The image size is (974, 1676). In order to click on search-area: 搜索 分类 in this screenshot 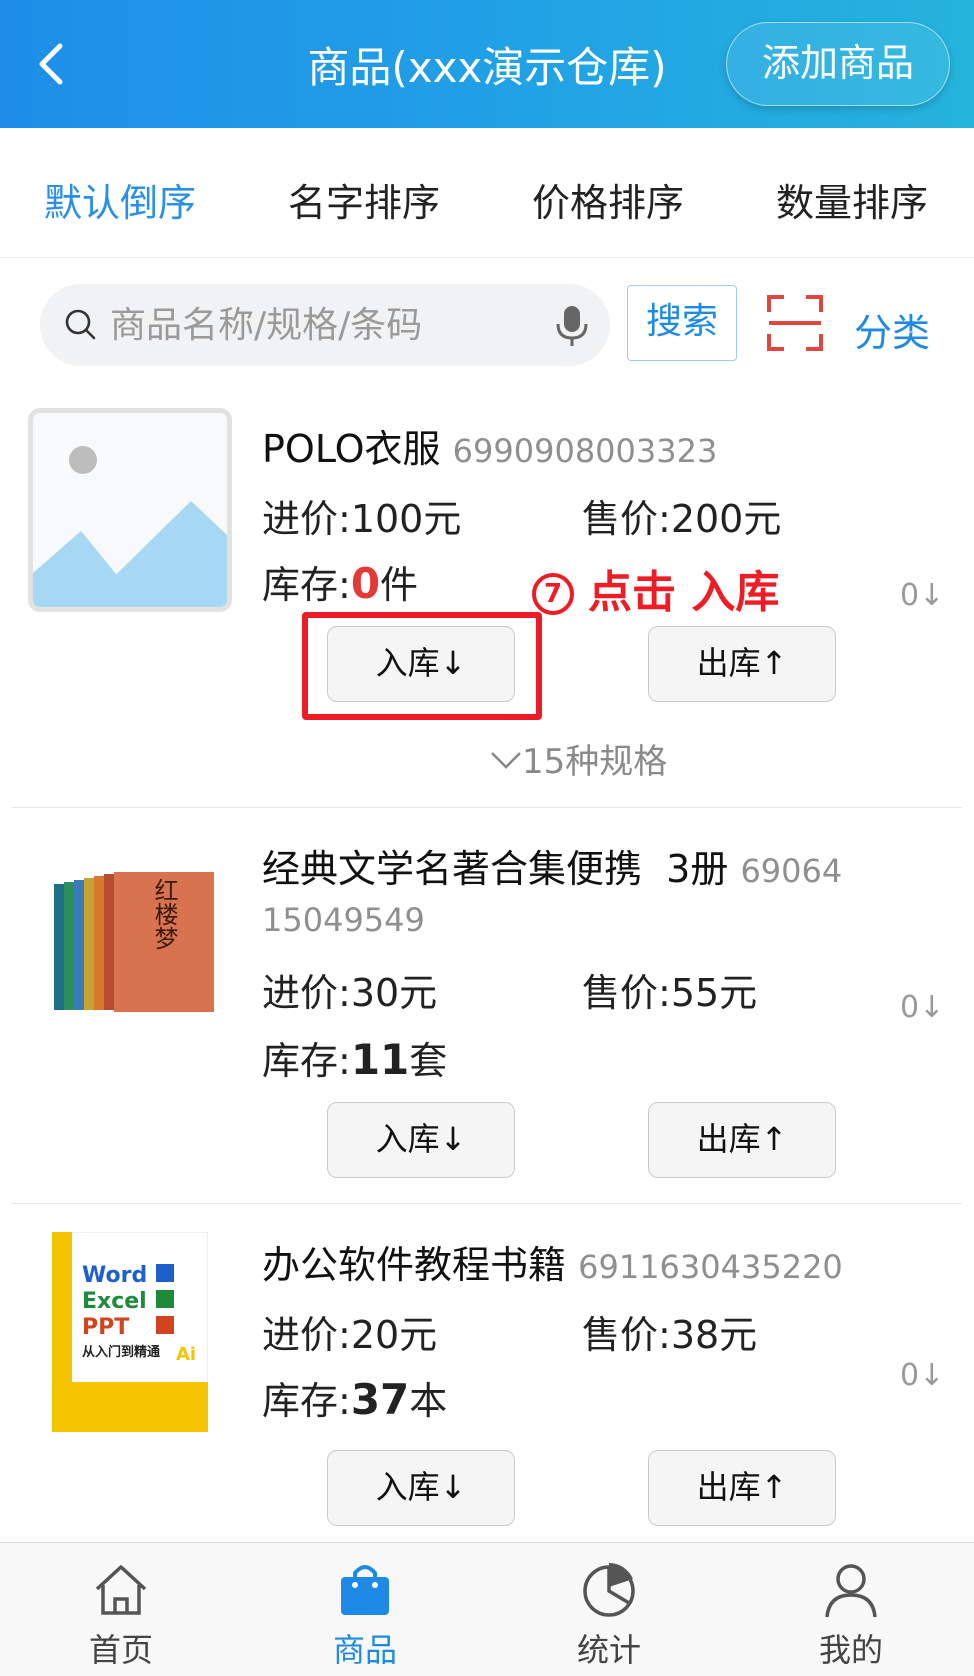, I will do `click(487, 323)`.